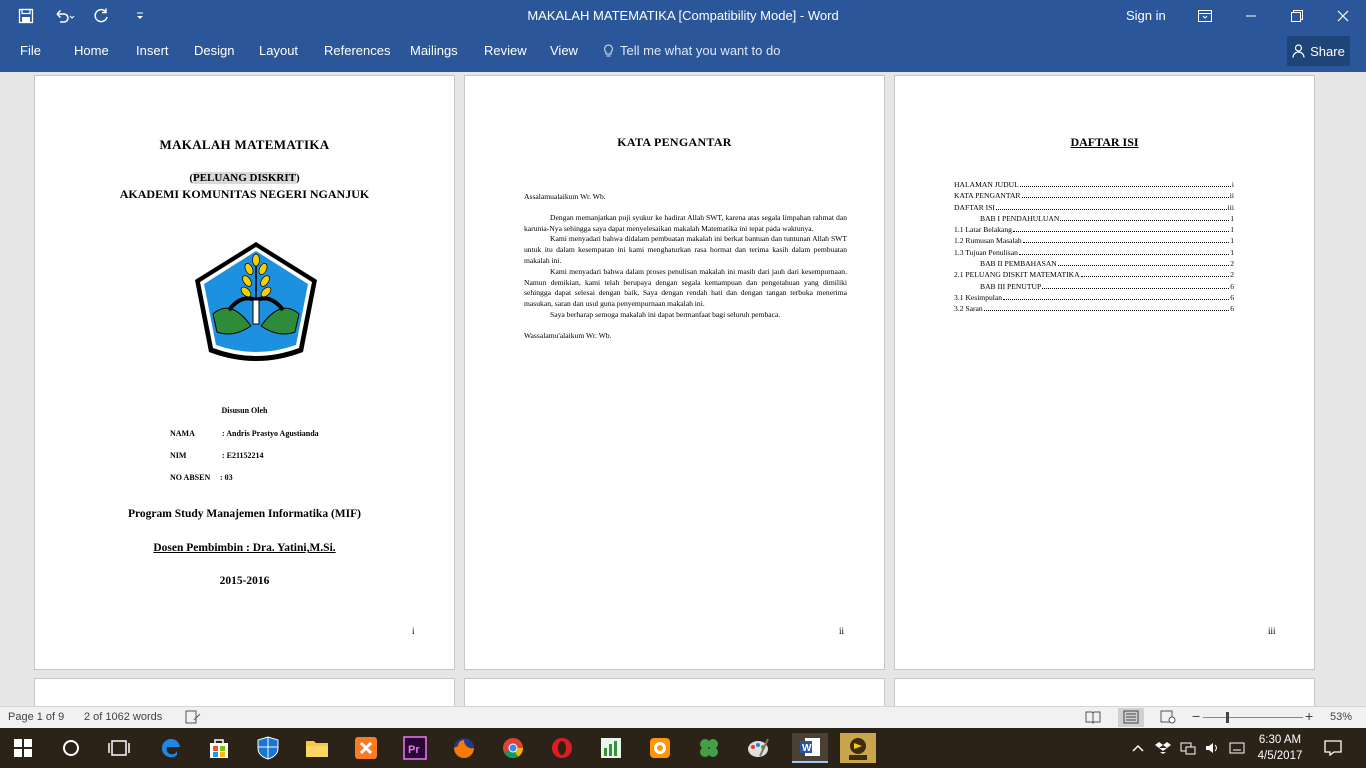 This screenshot has width=1366, height=768. I want to click on premiere-pro-icon: Pr, so click(415, 748).